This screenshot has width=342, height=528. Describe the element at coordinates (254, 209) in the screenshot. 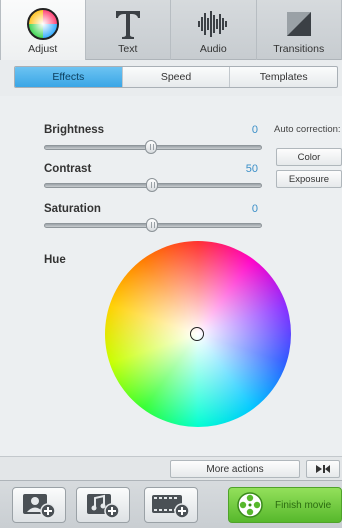

I see `saturation-value: 0` at that location.